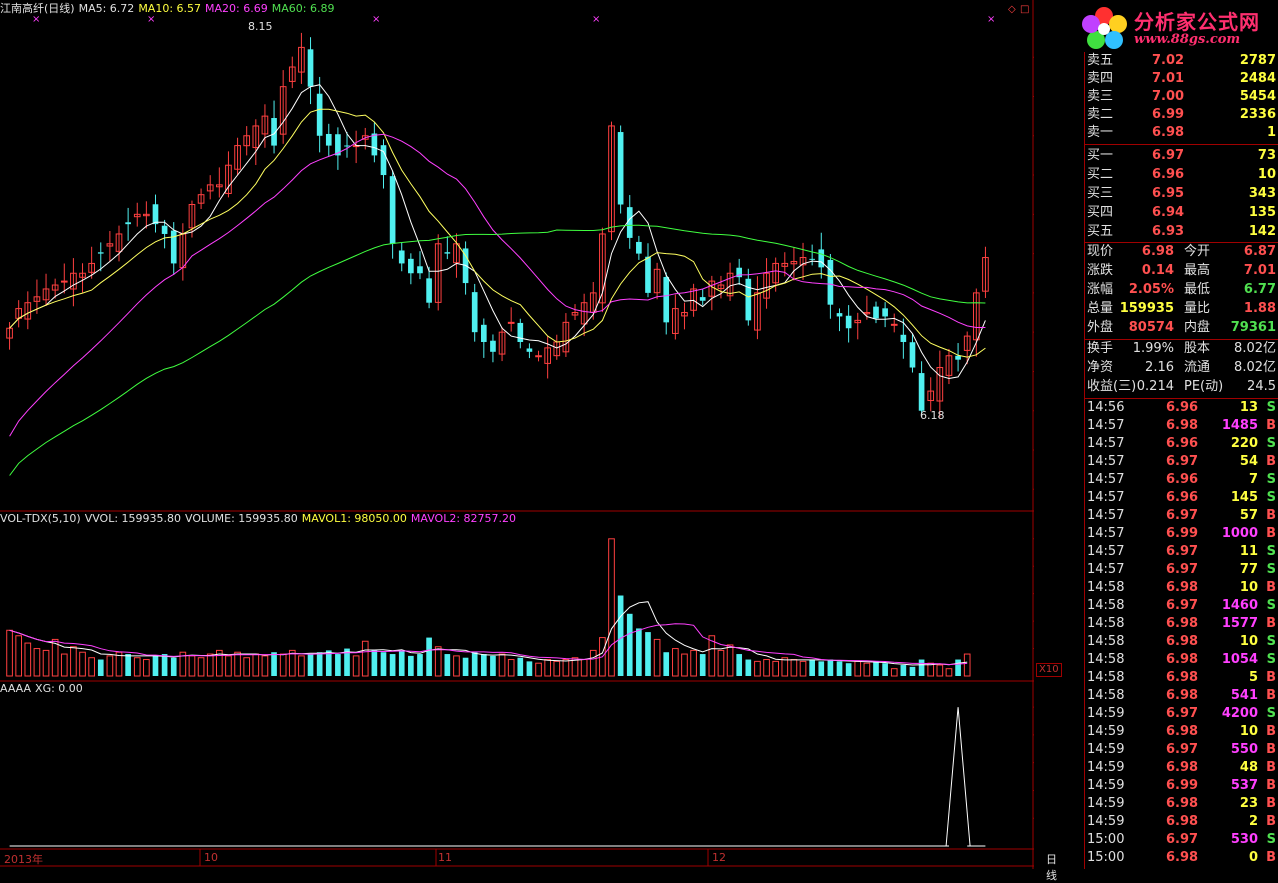  What do you see at coordinates (1168, 212) in the screenshot?
I see `order-price: 6.94` at bounding box center [1168, 212].